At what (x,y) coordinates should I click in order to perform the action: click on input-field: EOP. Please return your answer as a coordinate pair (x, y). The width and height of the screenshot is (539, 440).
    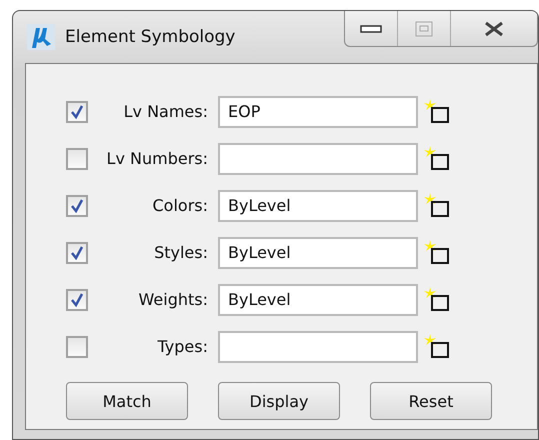
    Looking at the image, I should click on (318, 112).